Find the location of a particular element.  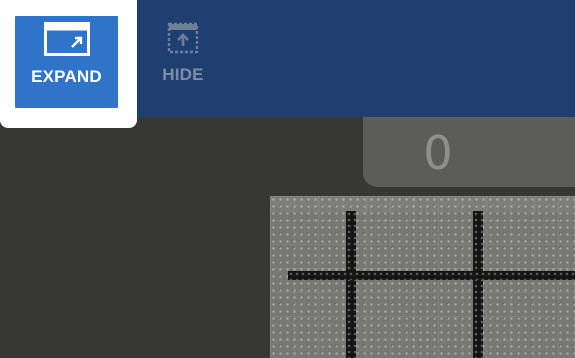

expand-button: EXPAND is located at coordinates (66, 62).